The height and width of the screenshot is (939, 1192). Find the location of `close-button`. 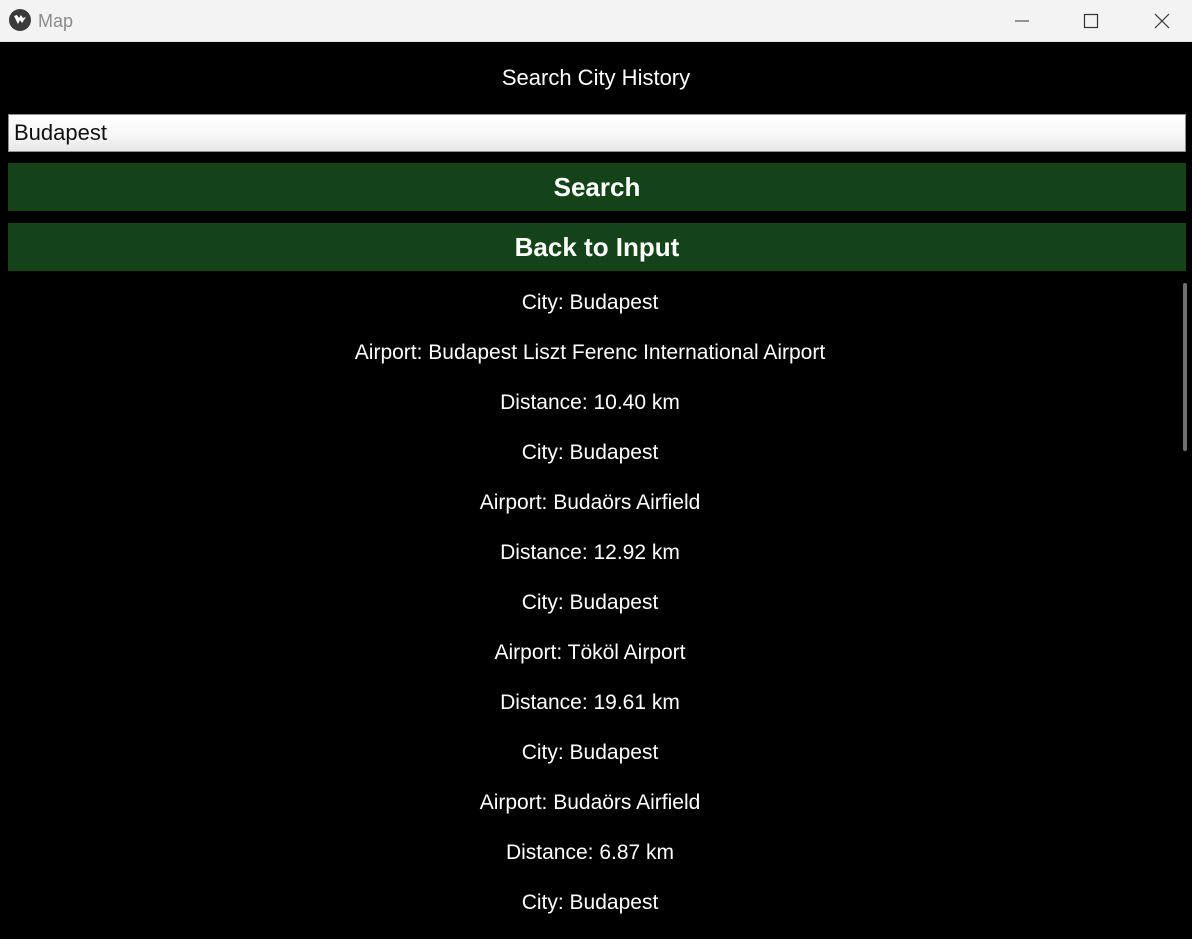

close-button is located at coordinates (1159, 21).